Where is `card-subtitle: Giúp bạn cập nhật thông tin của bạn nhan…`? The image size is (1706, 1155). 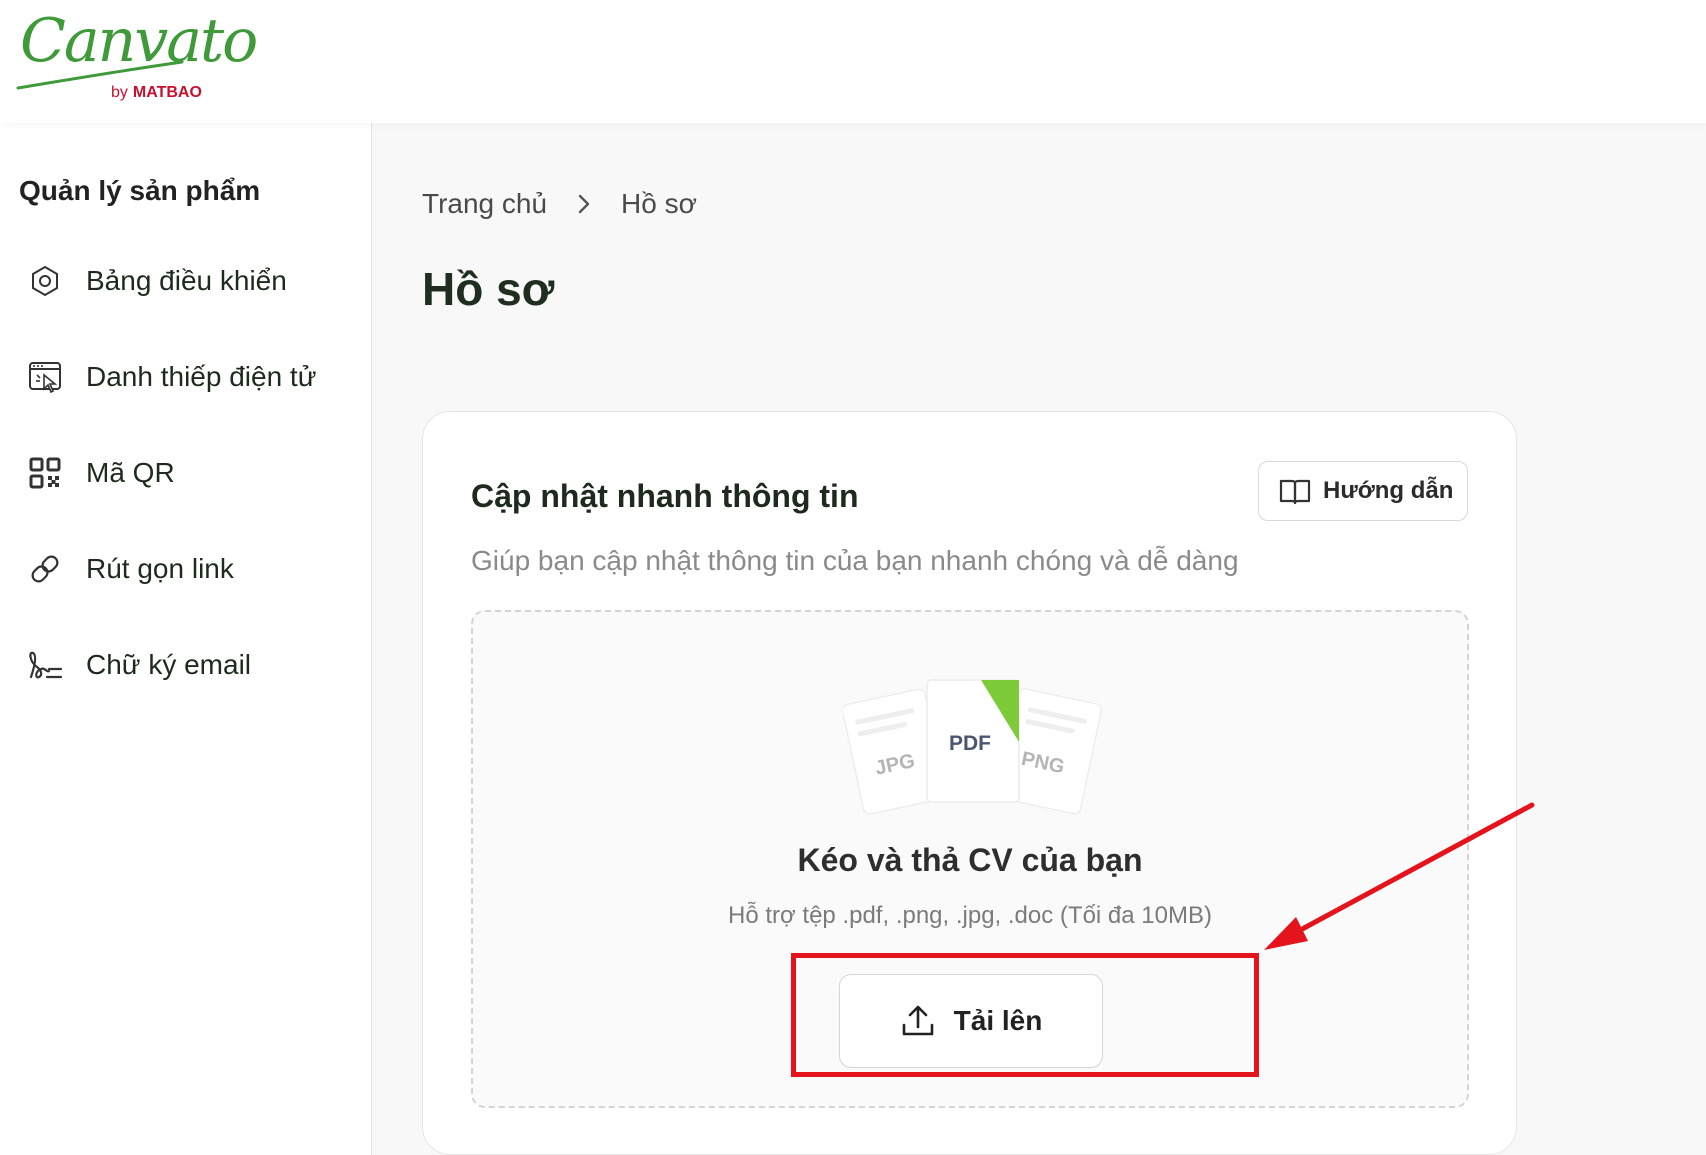
card-subtitle: Giúp bạn cập nhật thông tin của bạn nhan… is located at coordinates (855, 560).